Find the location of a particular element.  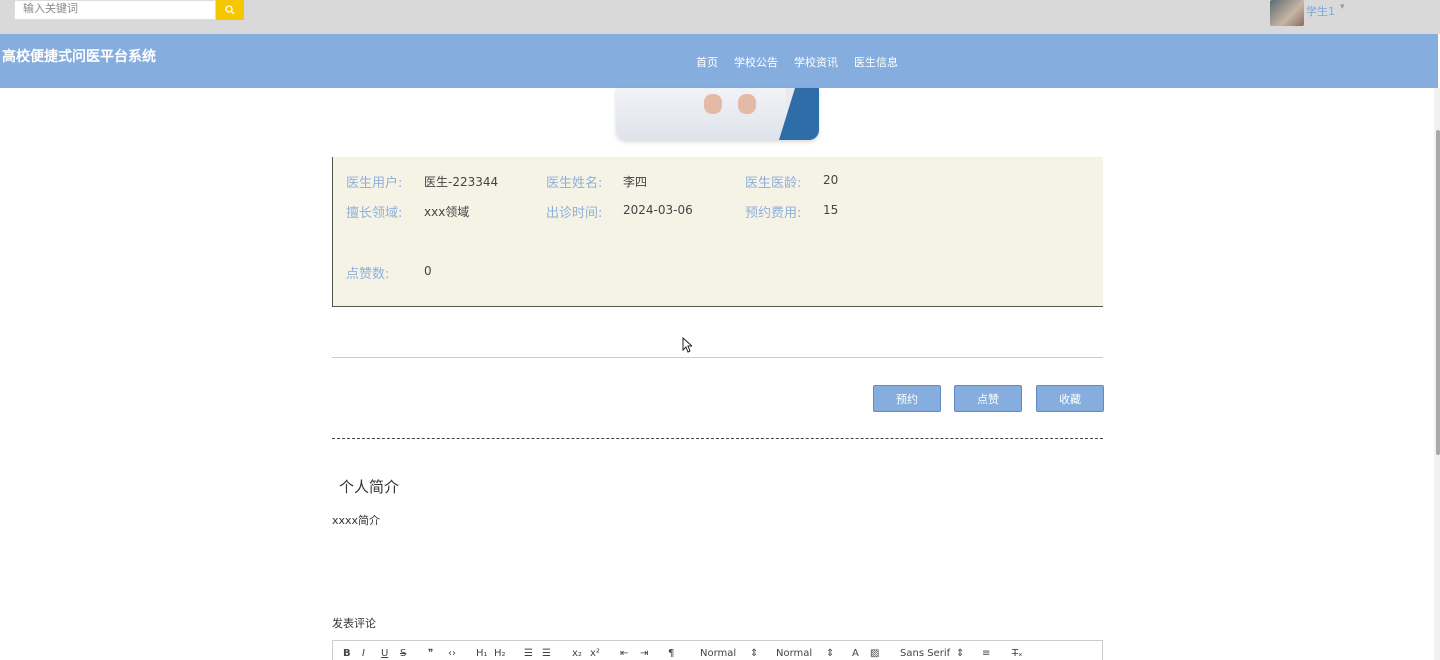

doctor-age-label: 医生医龄: is located at coordinates (773, 183).